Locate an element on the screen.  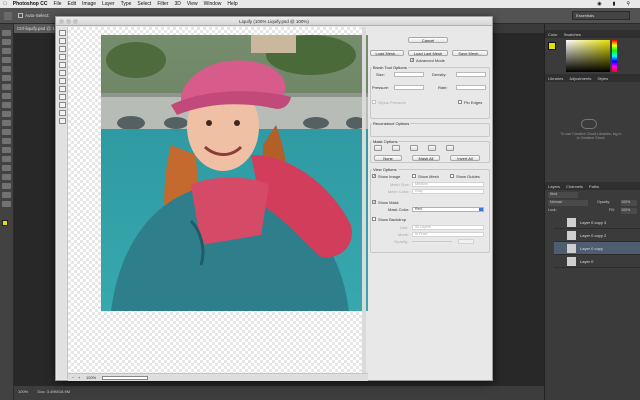
mask-color-select: Red is located at coordinates (448, 209).